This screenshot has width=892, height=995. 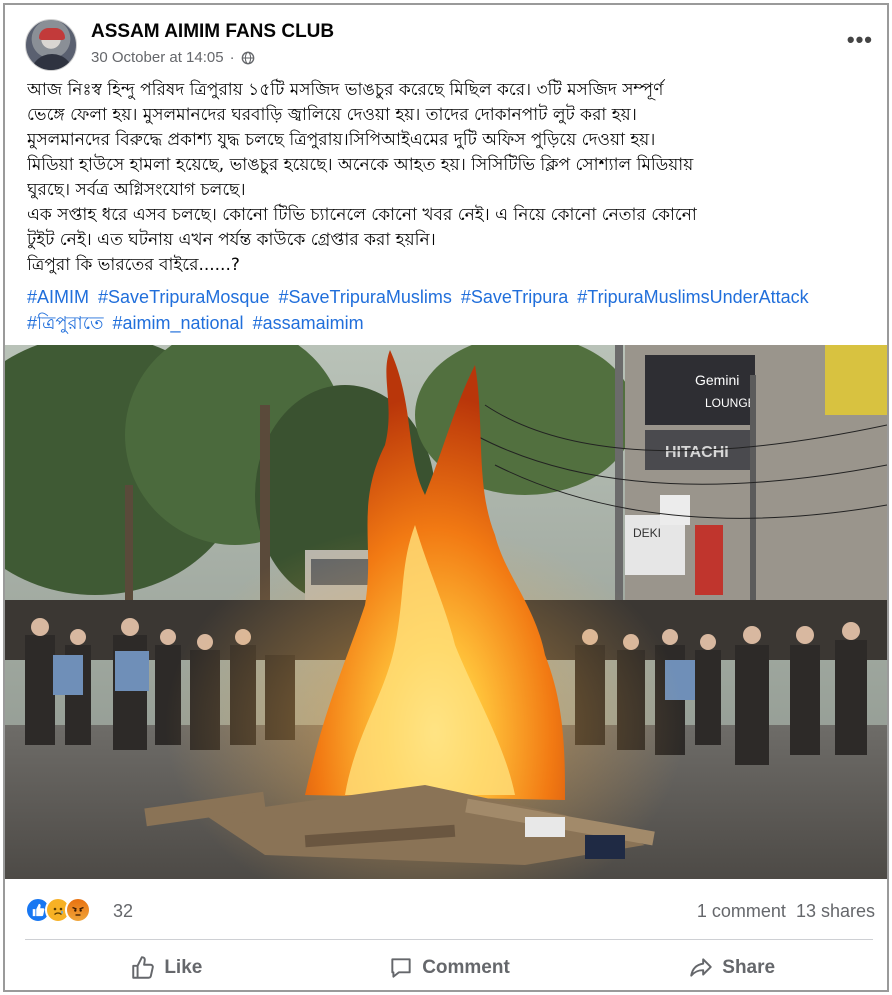 What do you see at coordinates (449, 939) in the screenshot?
I see `stats-divider` at bounding box center [449, 939].